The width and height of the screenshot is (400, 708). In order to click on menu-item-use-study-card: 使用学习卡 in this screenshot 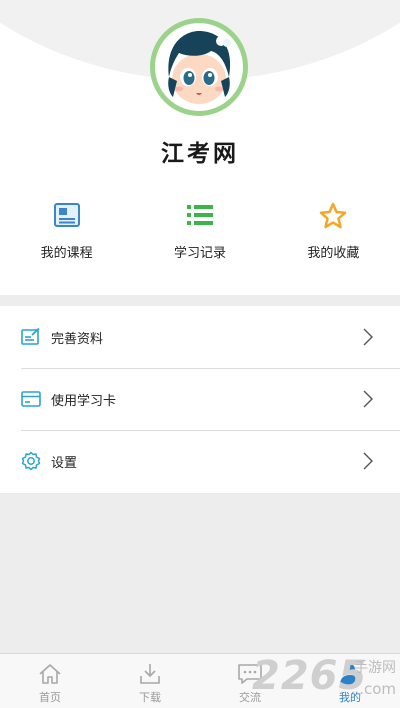, I will do `click(200, 399)`.